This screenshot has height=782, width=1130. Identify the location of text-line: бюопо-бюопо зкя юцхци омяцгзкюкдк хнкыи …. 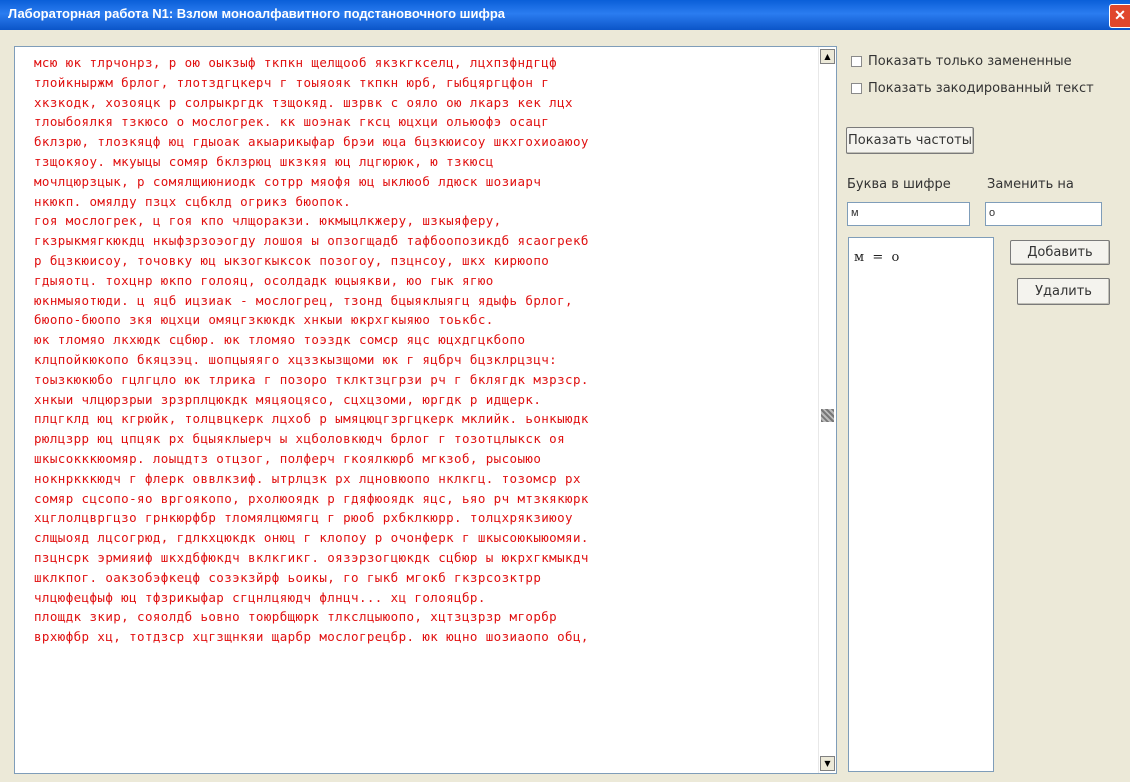
(264, 320).